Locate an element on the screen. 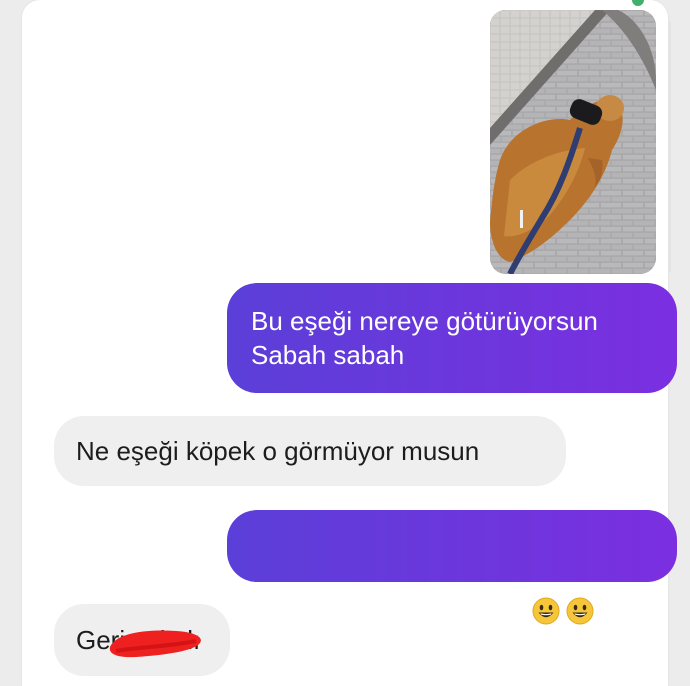 This screenshot has height=686, width=690. photo-message is located at coordinates (573, 142).